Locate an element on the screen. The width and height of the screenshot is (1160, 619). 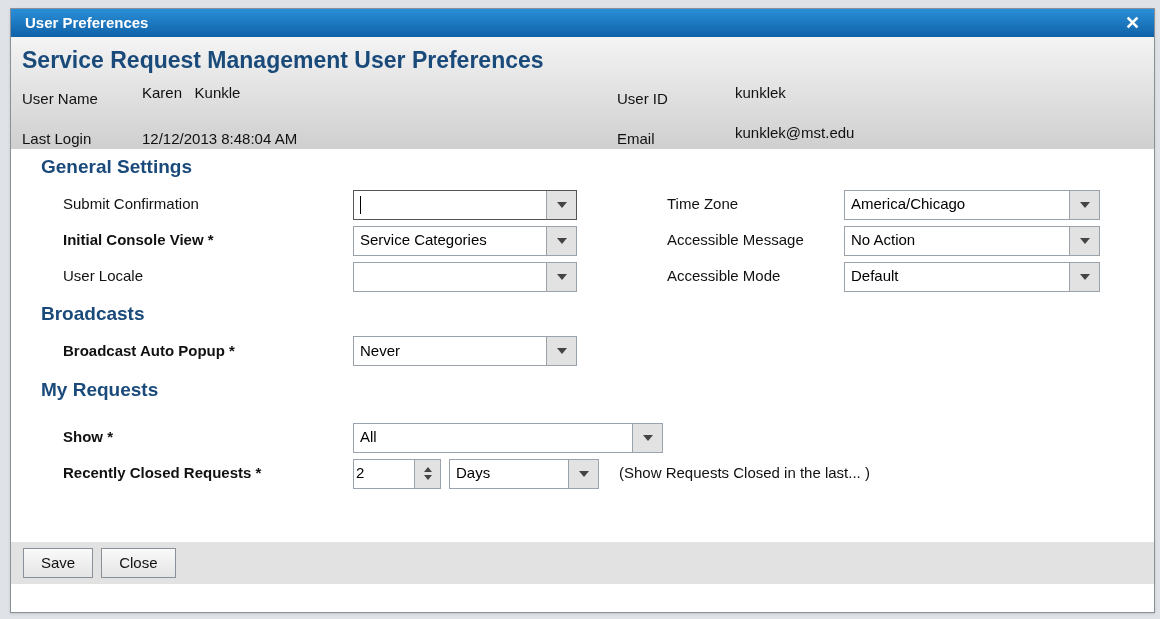
dropdown-field: America/Chicago is located at coordinates (972, 204).